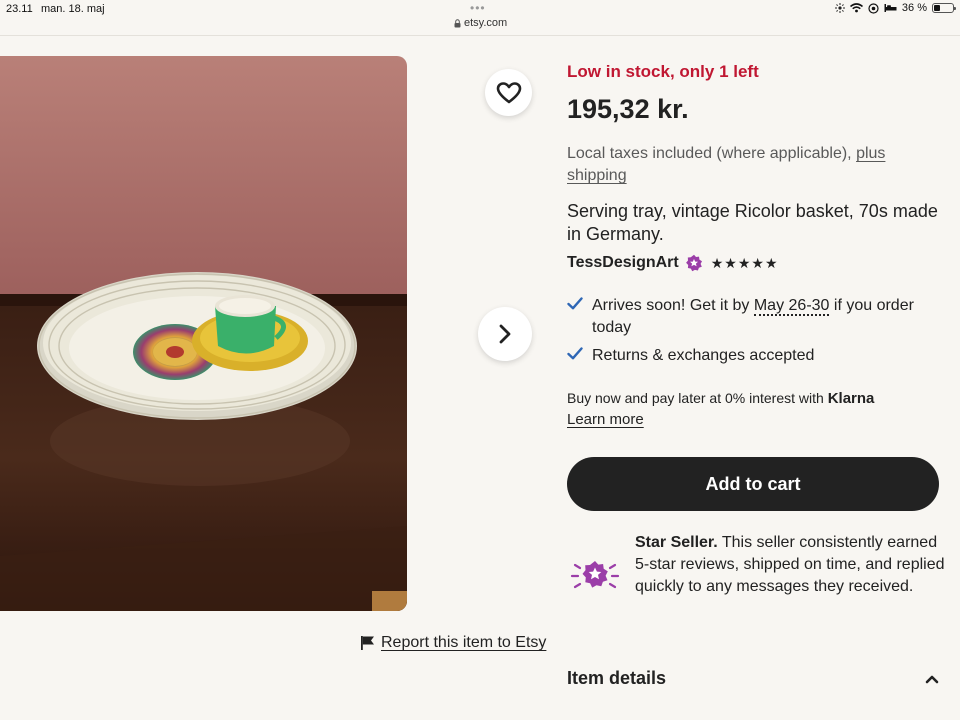  I want to click on star-seller-label: Star Seller., so click(676, 542).